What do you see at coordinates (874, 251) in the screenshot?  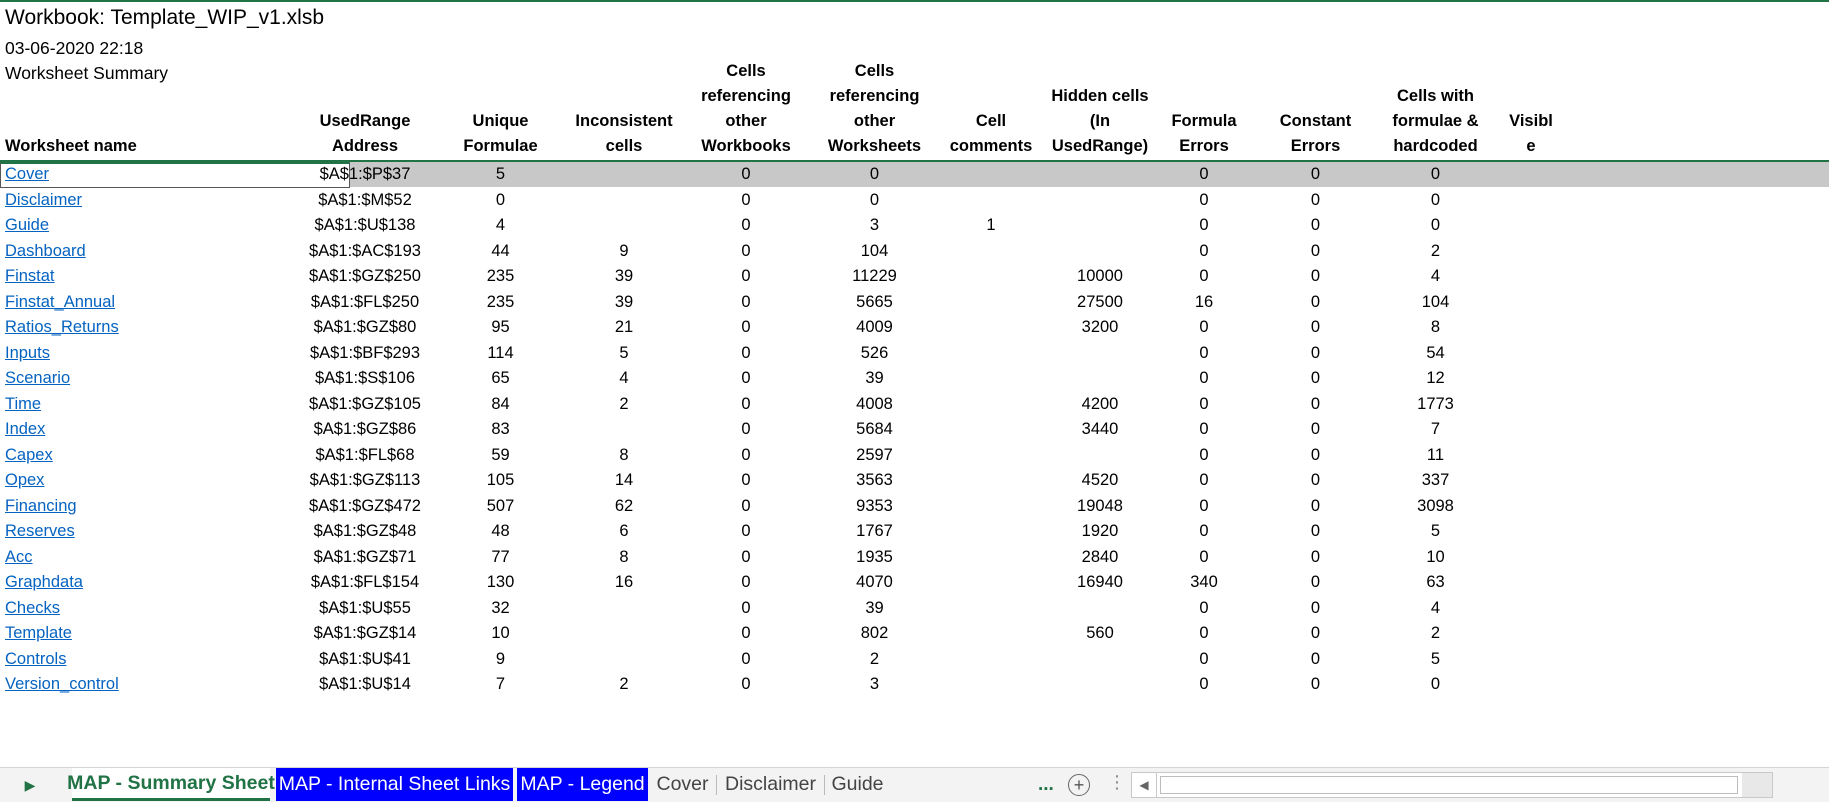 I see `cell-other-ws: 104` at bounding box center [874, 251].